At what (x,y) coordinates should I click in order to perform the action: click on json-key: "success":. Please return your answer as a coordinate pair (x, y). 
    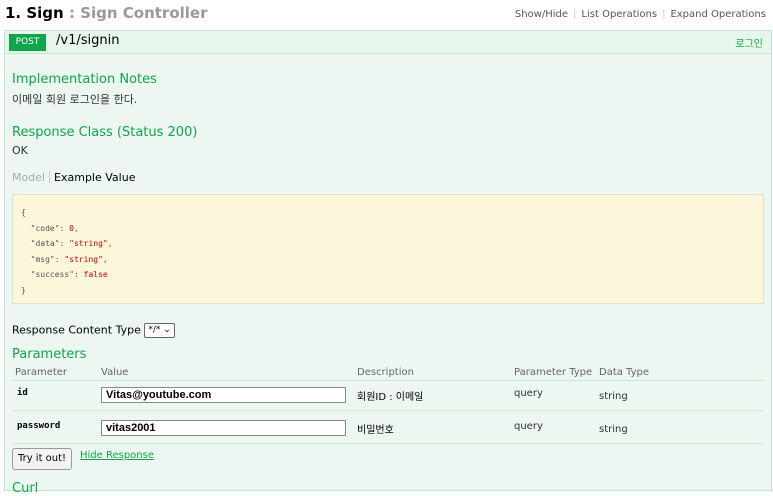
    Looking at the image, I should click on (52, 274).